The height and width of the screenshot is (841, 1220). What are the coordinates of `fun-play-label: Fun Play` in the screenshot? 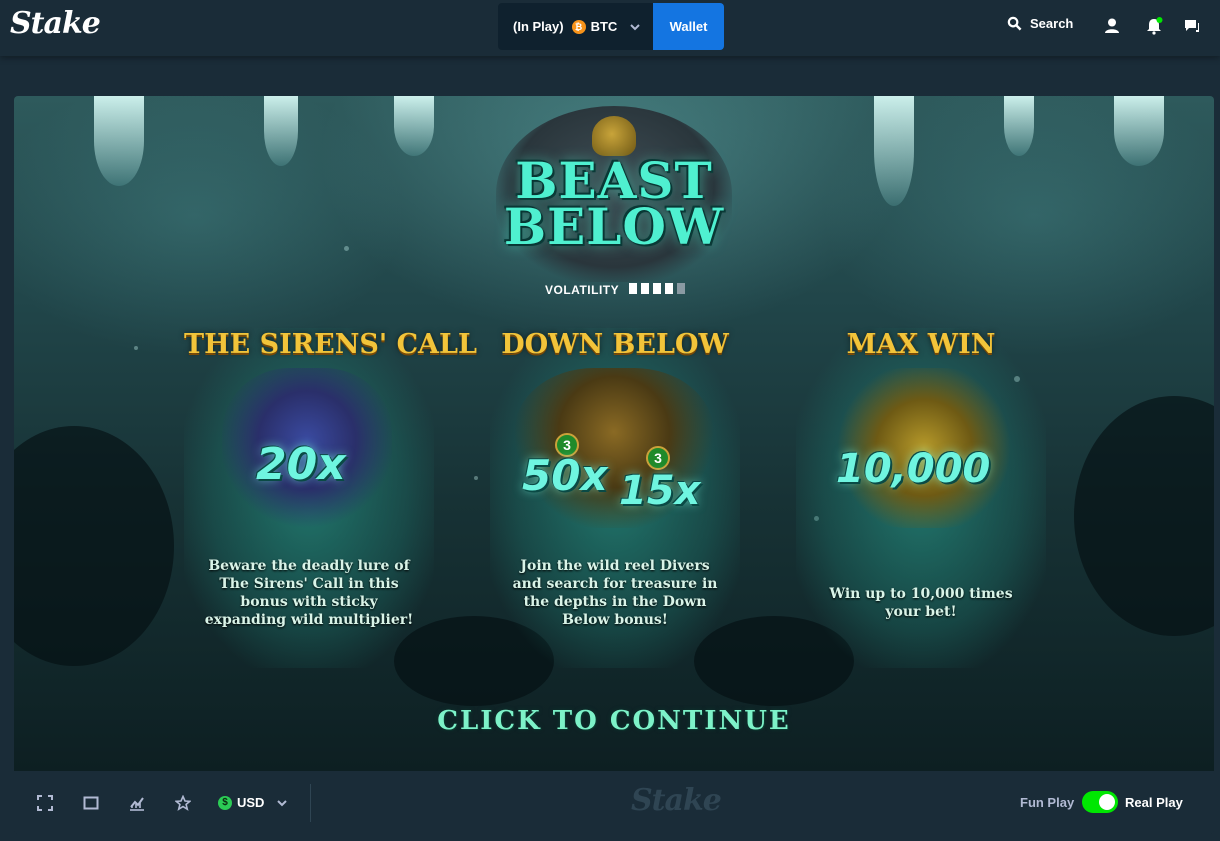 It's located at (1047, 802).